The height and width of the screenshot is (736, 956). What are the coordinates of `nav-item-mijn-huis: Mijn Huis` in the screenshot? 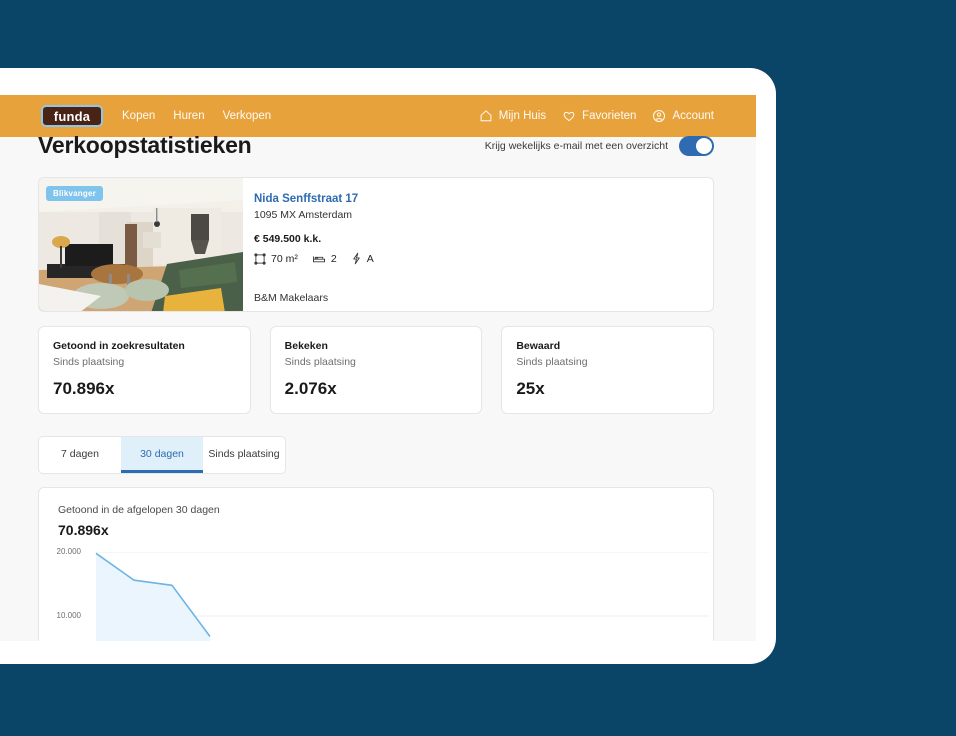 It's located at (512, 116).